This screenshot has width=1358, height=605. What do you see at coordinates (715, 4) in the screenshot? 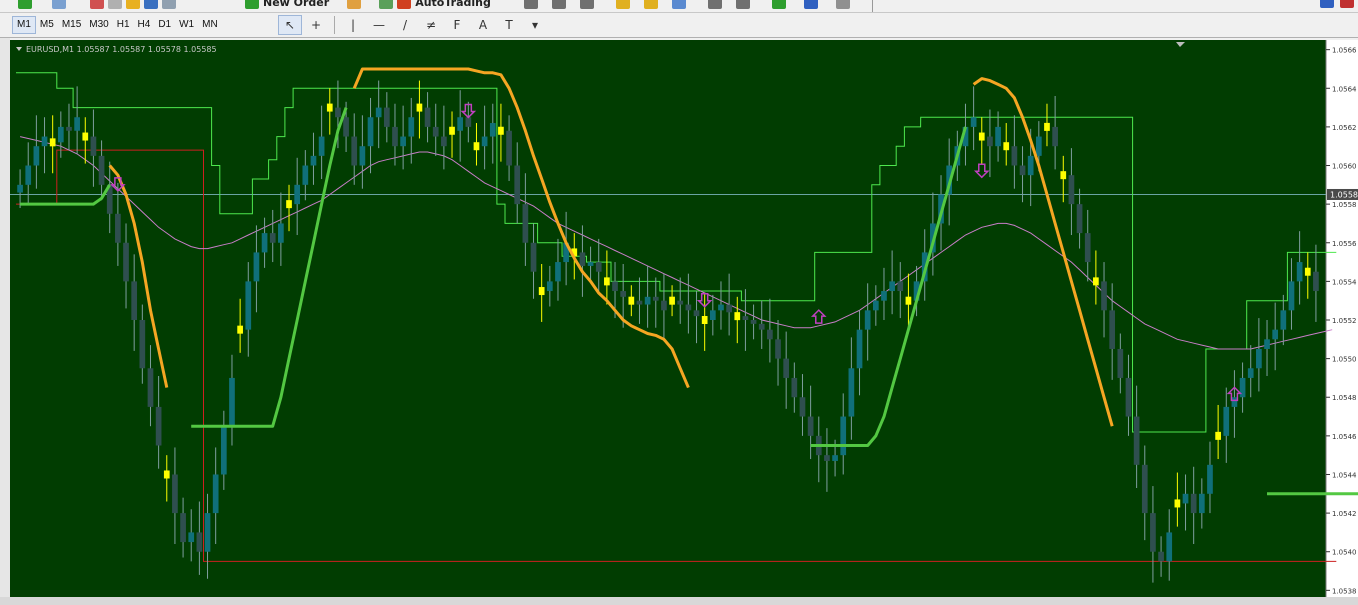
I see `autoscroll-icon` at bounding box center [715, 4].